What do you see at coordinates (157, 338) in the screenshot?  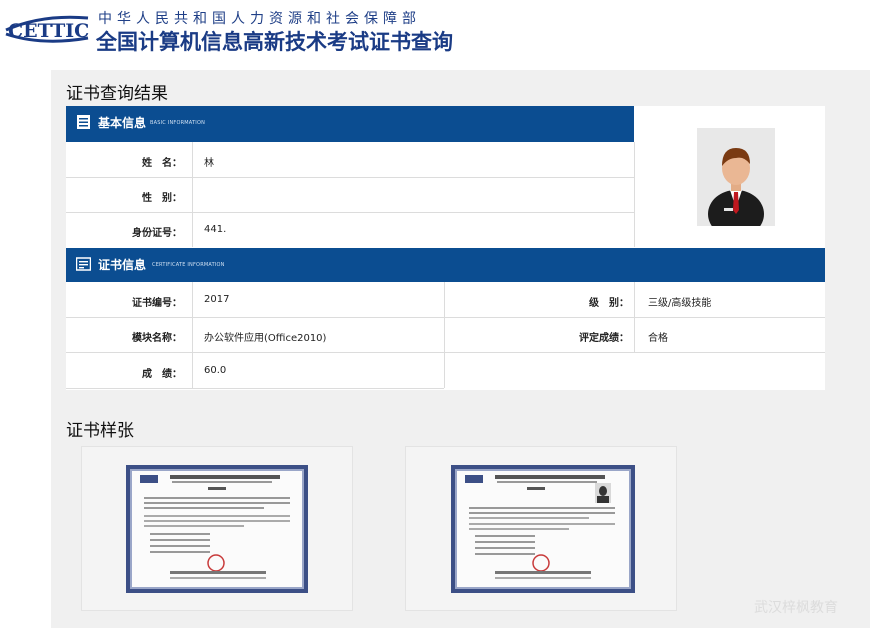 I see `module-label: 模块名称：` at bounding box center [157, 338].